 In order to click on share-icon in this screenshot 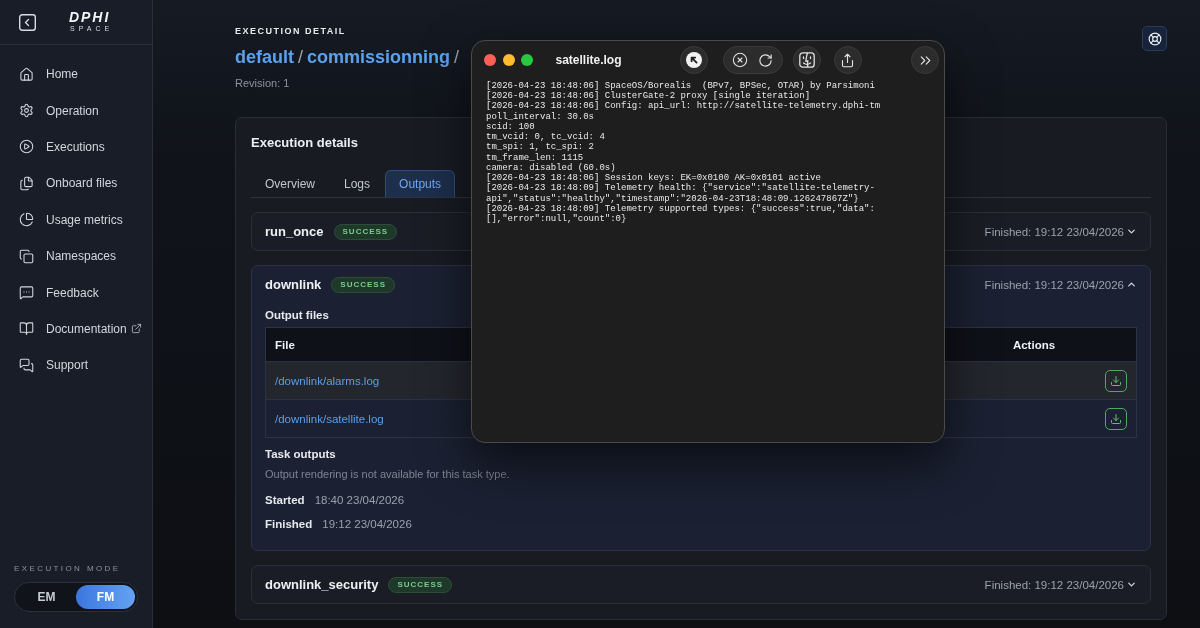, I will do `click(848, 60)`.